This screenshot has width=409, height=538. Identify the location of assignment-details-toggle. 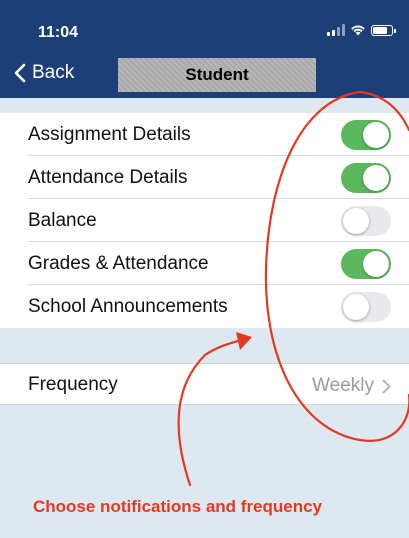
(366, 135).